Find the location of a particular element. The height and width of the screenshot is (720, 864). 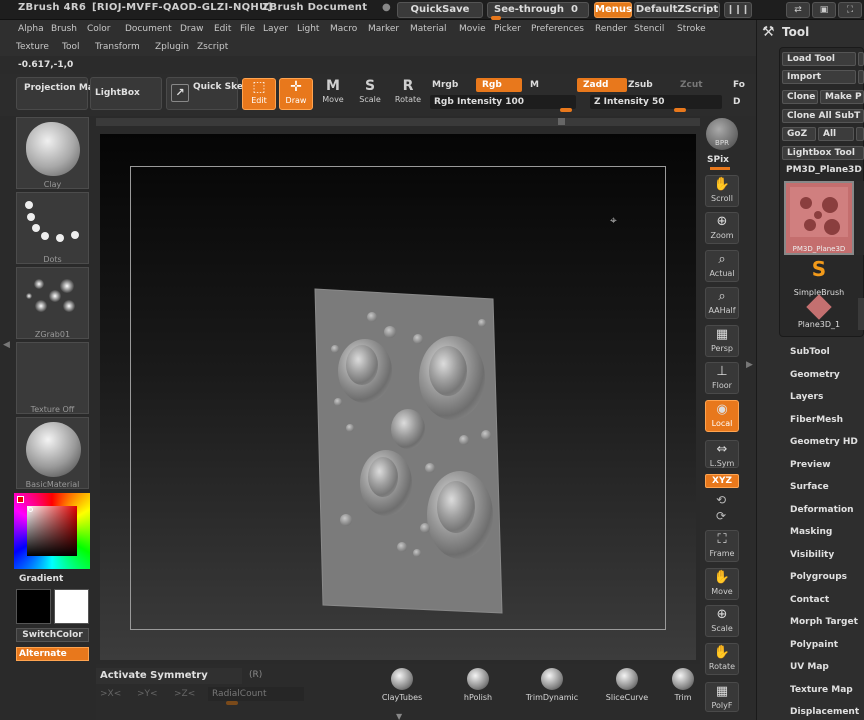

tool-item-clipped is located at coordinates (861, 314).